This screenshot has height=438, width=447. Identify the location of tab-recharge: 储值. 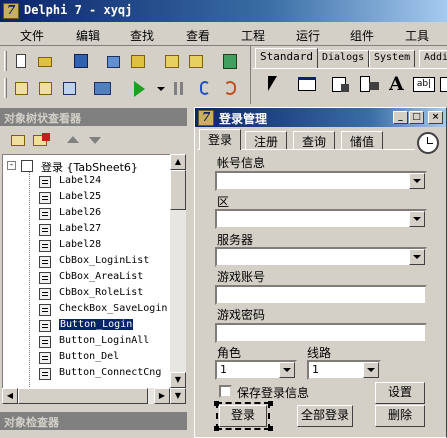
(362, 140).